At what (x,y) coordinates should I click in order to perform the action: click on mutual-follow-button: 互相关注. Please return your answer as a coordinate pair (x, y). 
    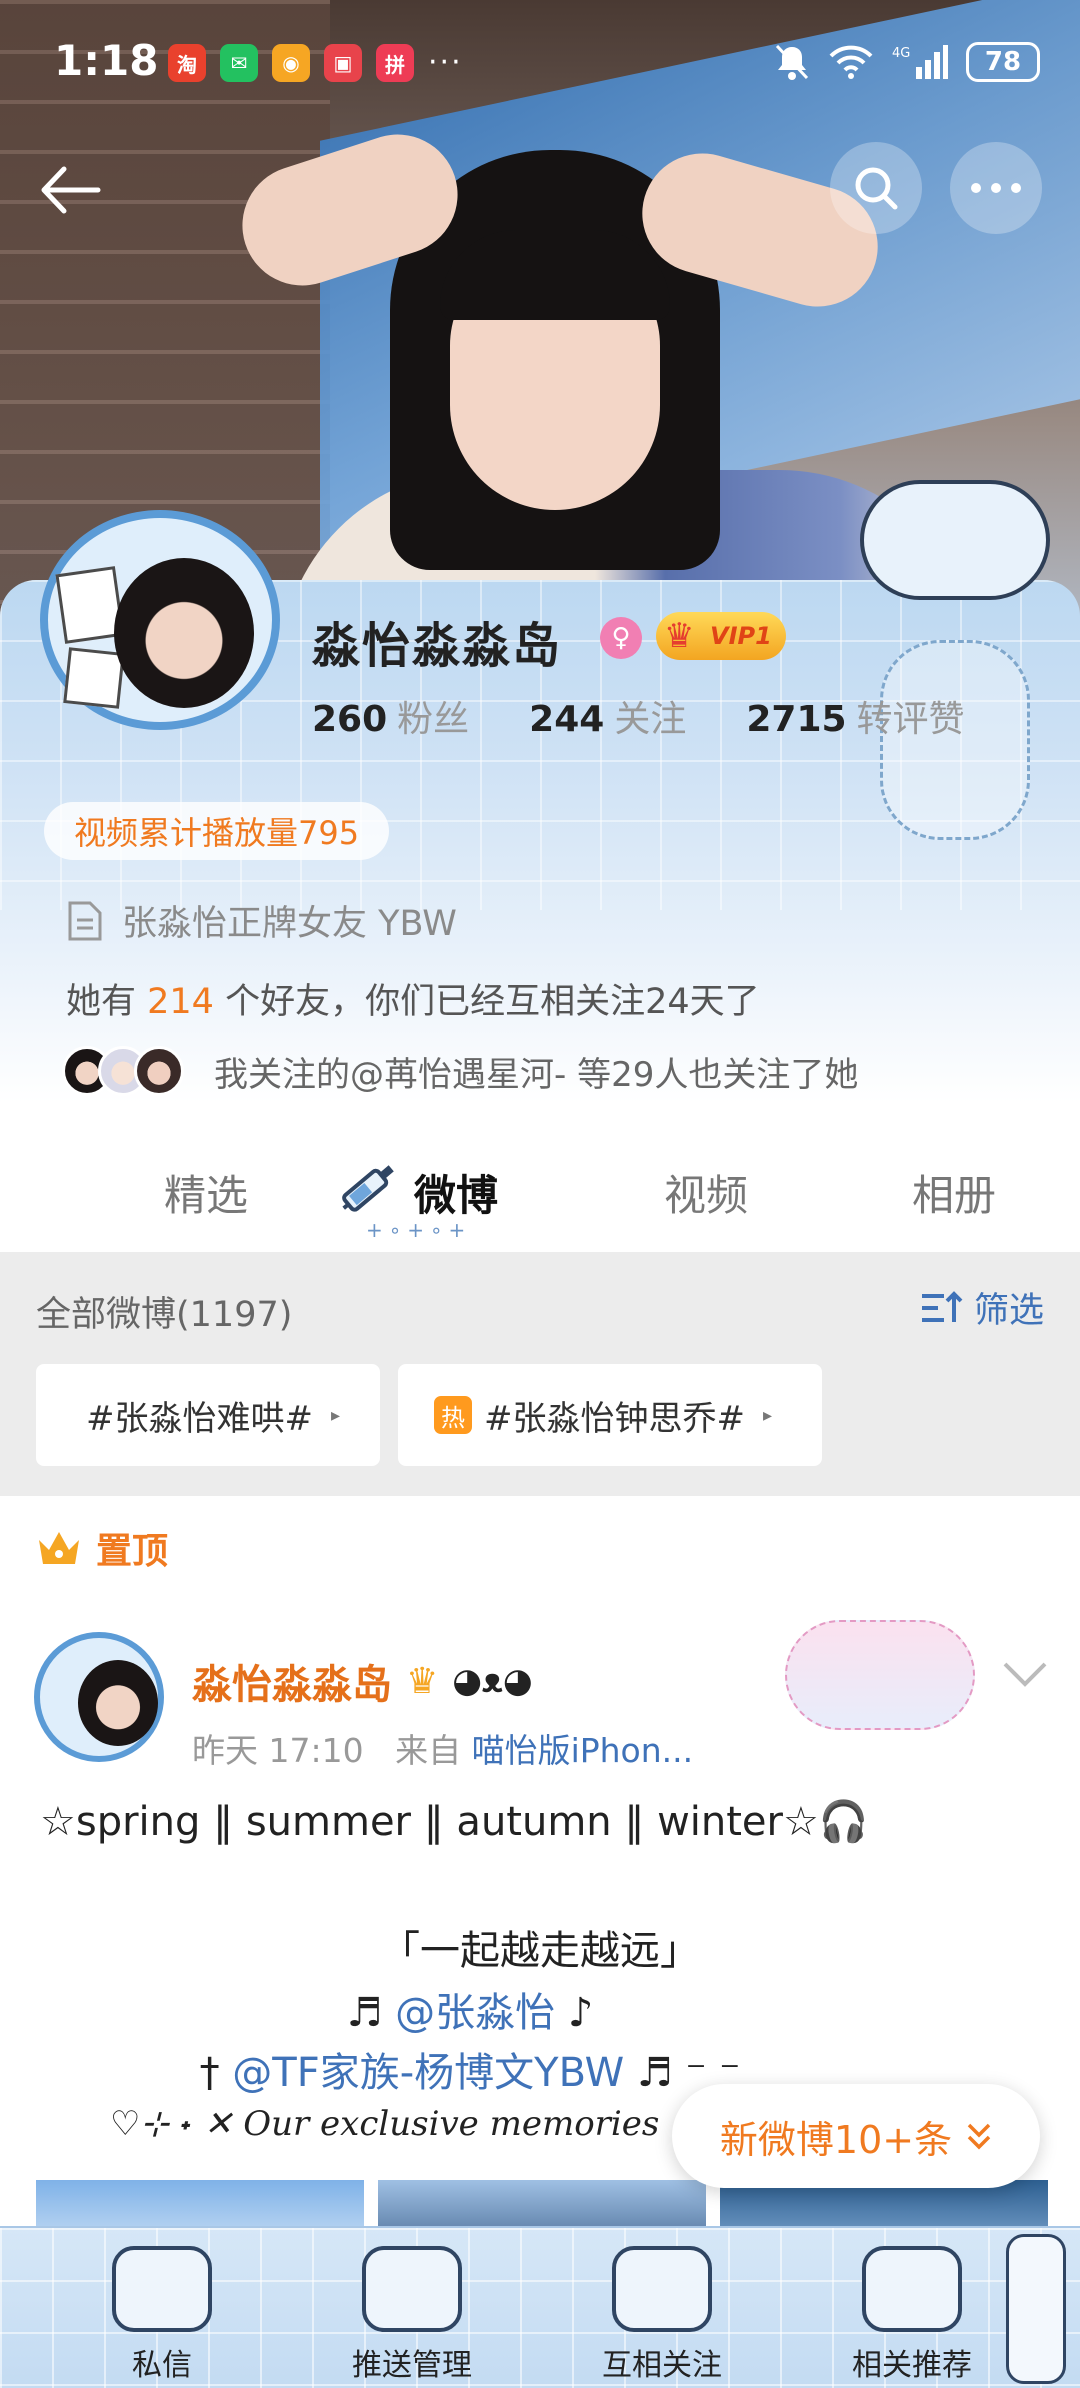
    Looking at the image, I should click on (662, 2315).